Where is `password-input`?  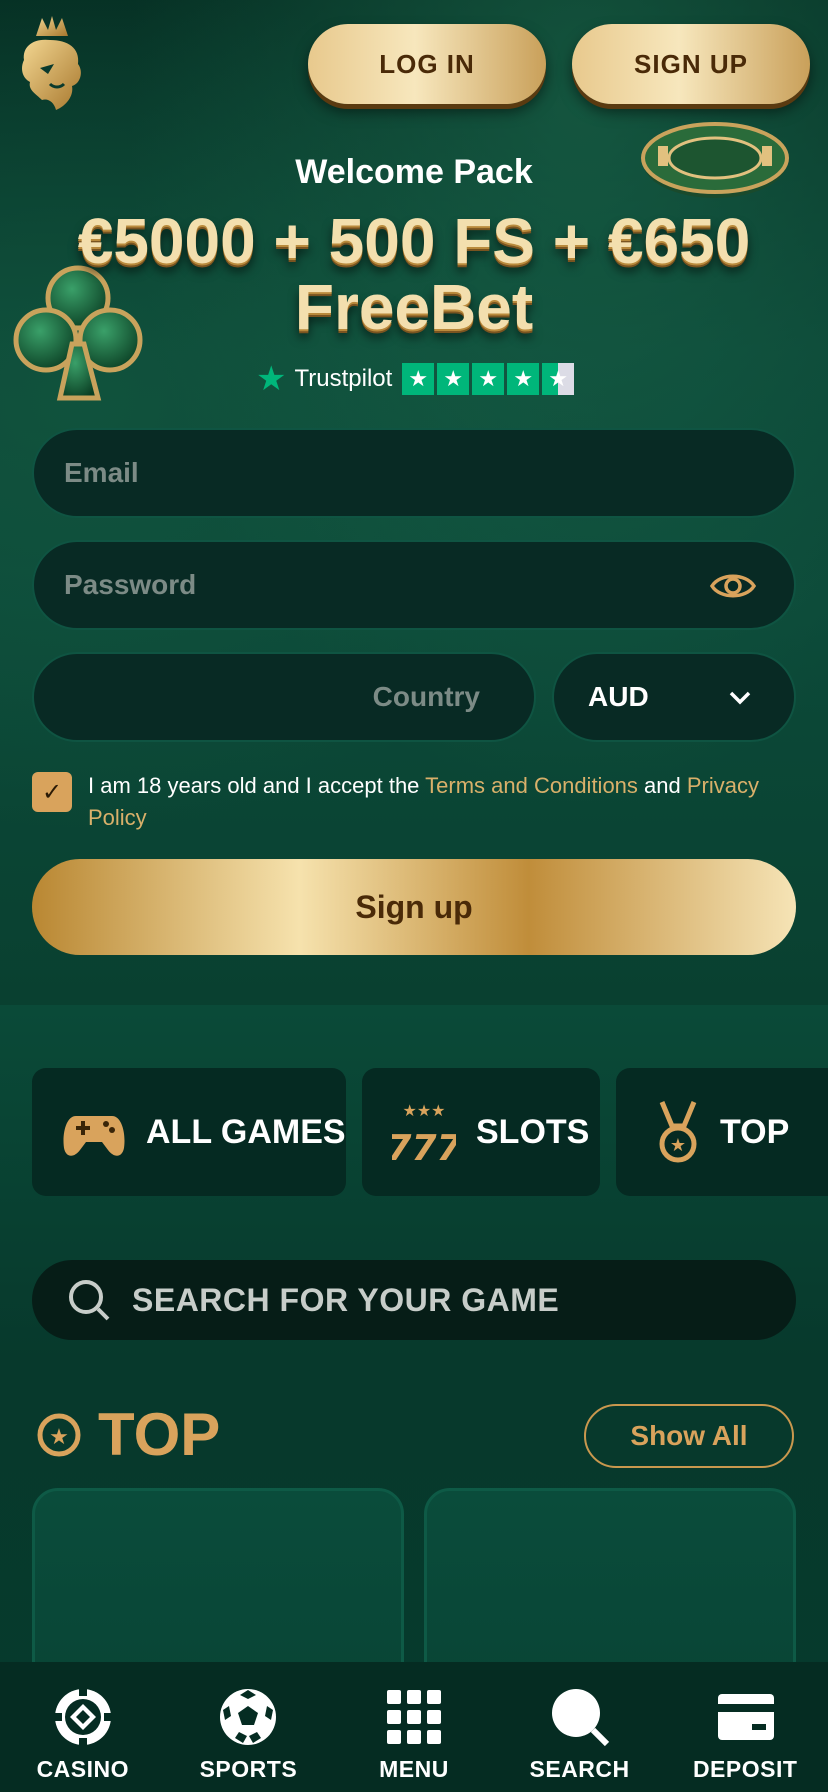
password-input is located at coordinates (414, 585).